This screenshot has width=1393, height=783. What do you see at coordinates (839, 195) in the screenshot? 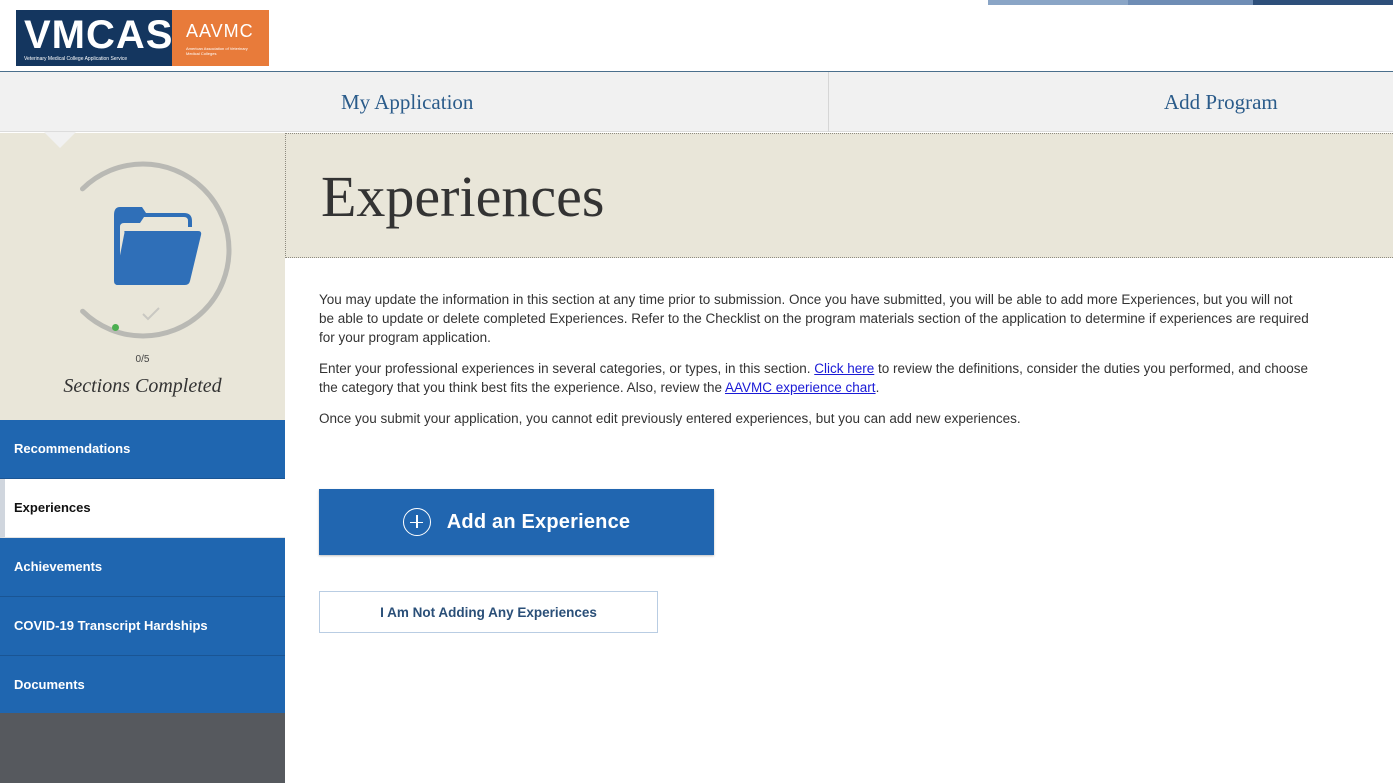
I see `page-header: Experiences` at bounding box center [839, 195].